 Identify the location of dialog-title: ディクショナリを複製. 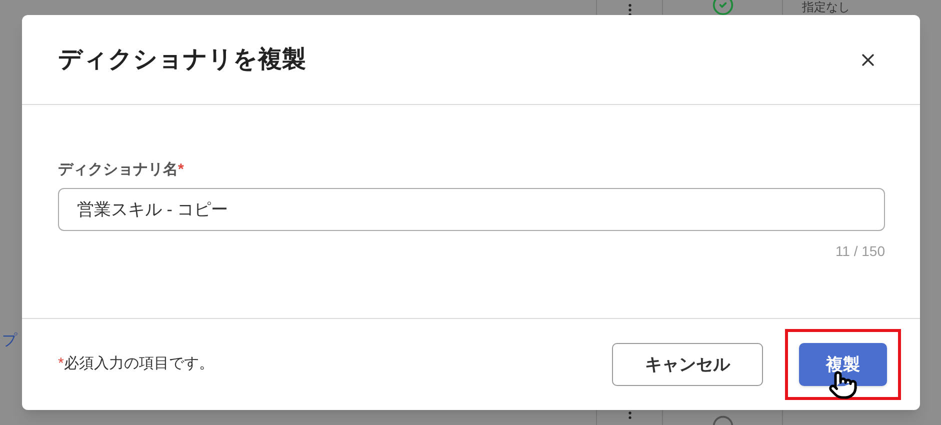
(182, 59).